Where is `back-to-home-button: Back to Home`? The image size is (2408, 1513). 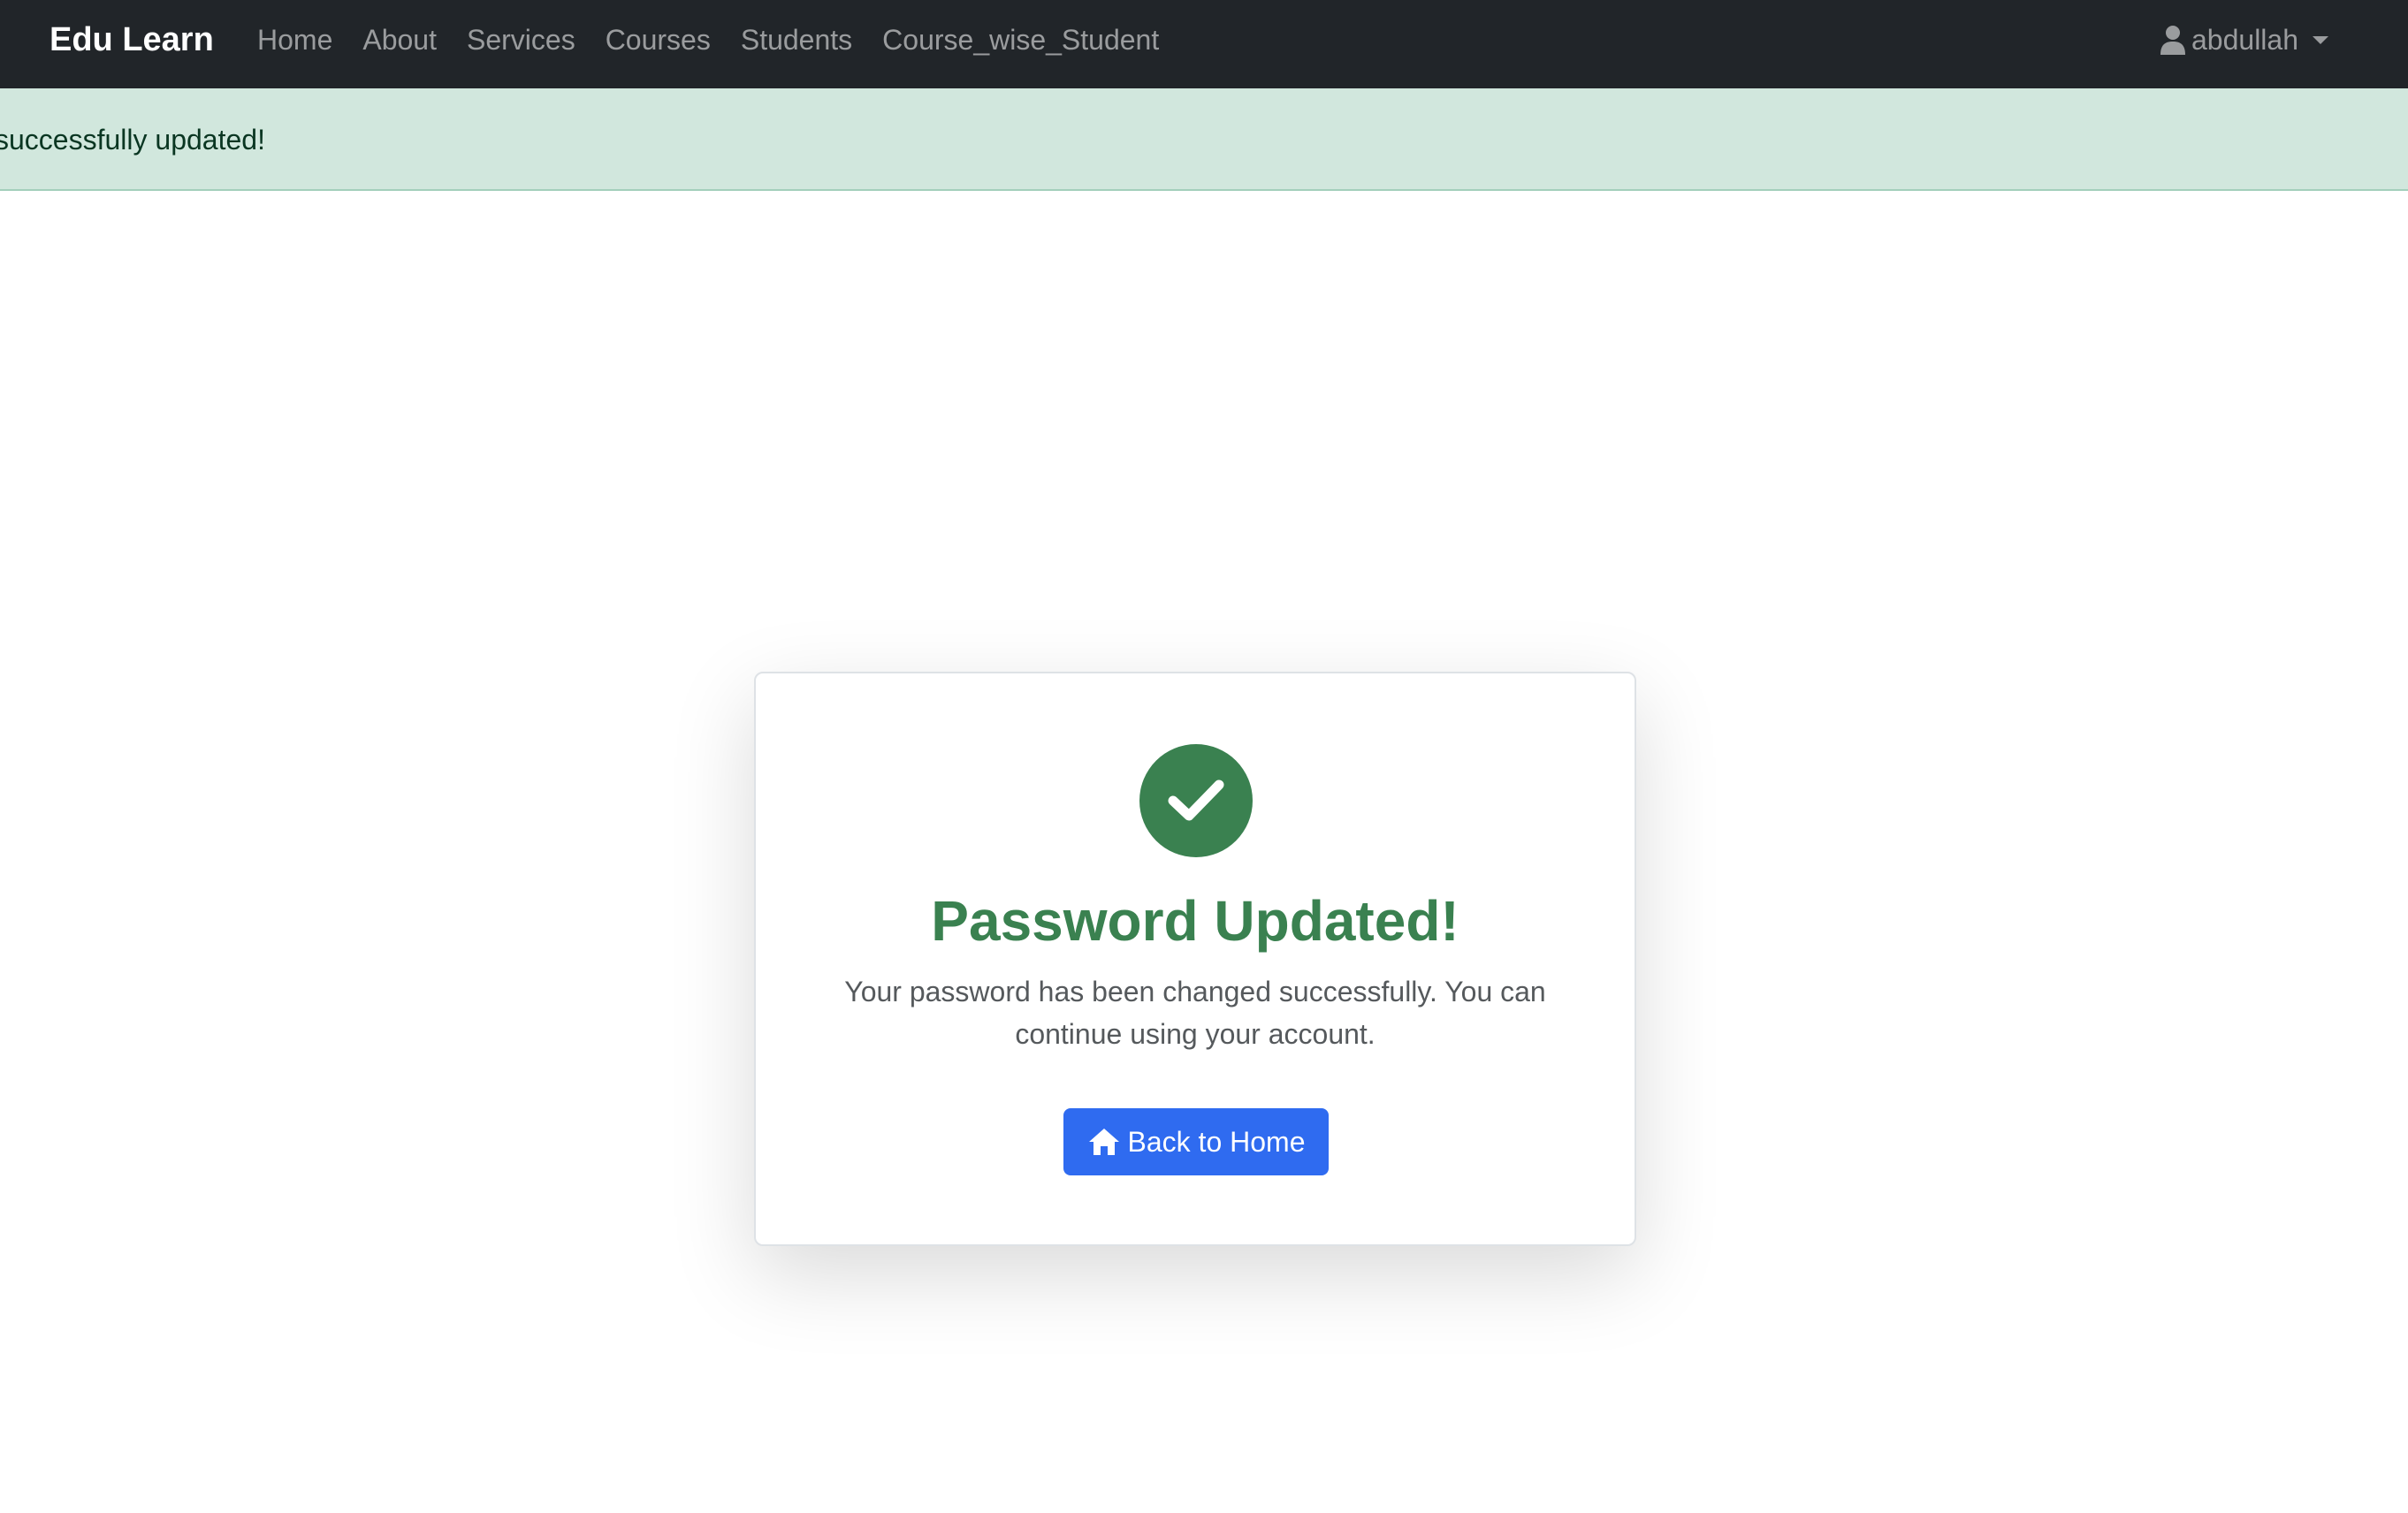
back-to-home-button: Back to Home is located at coordinates (1196, 1141).